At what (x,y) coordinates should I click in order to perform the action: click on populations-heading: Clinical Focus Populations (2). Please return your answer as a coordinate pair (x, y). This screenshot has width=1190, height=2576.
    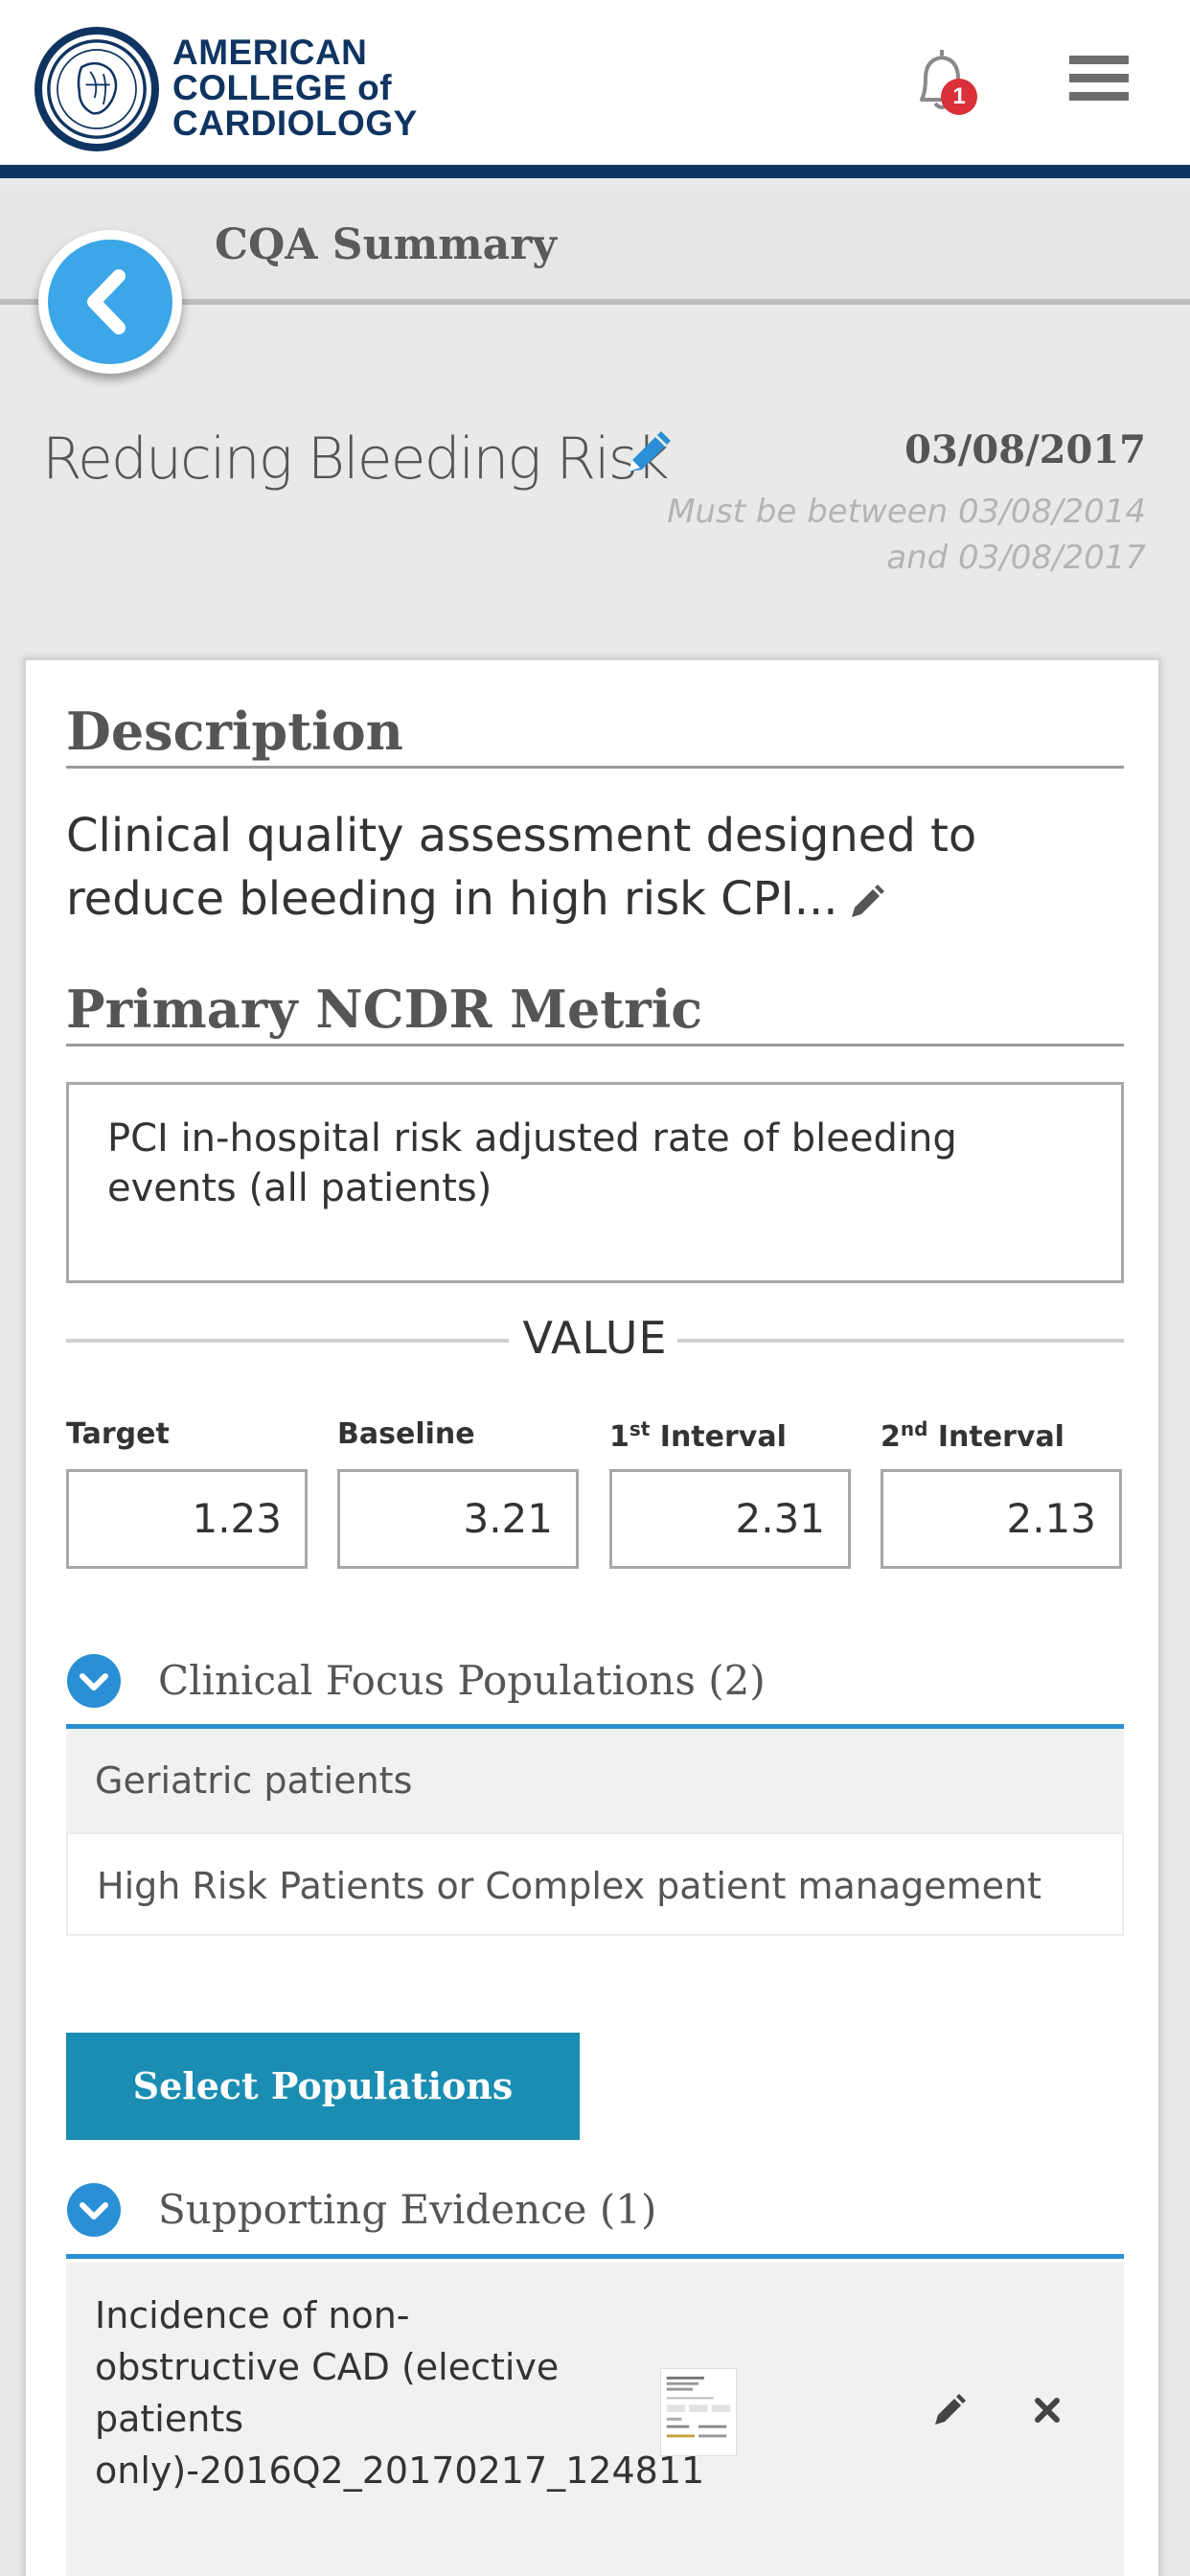
    Looking at the image, I should click on (462, 1680).